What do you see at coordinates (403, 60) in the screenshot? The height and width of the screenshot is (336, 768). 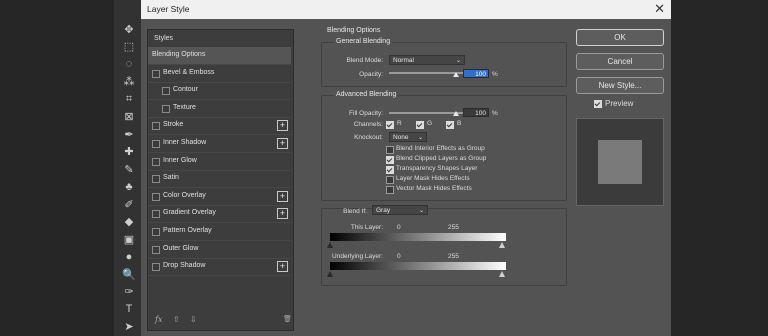 I see `blend-mode-value: Normal` at bounding box center [403, 60].